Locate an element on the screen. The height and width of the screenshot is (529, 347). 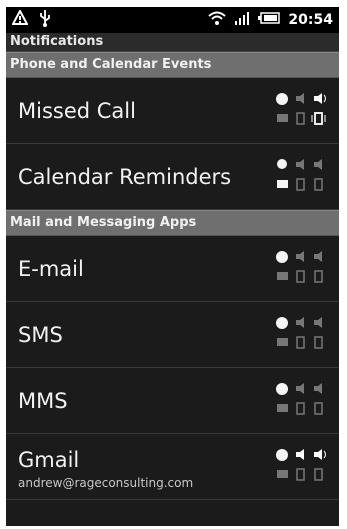
list-item-label: Gmail is located at coordinates (49, 460).